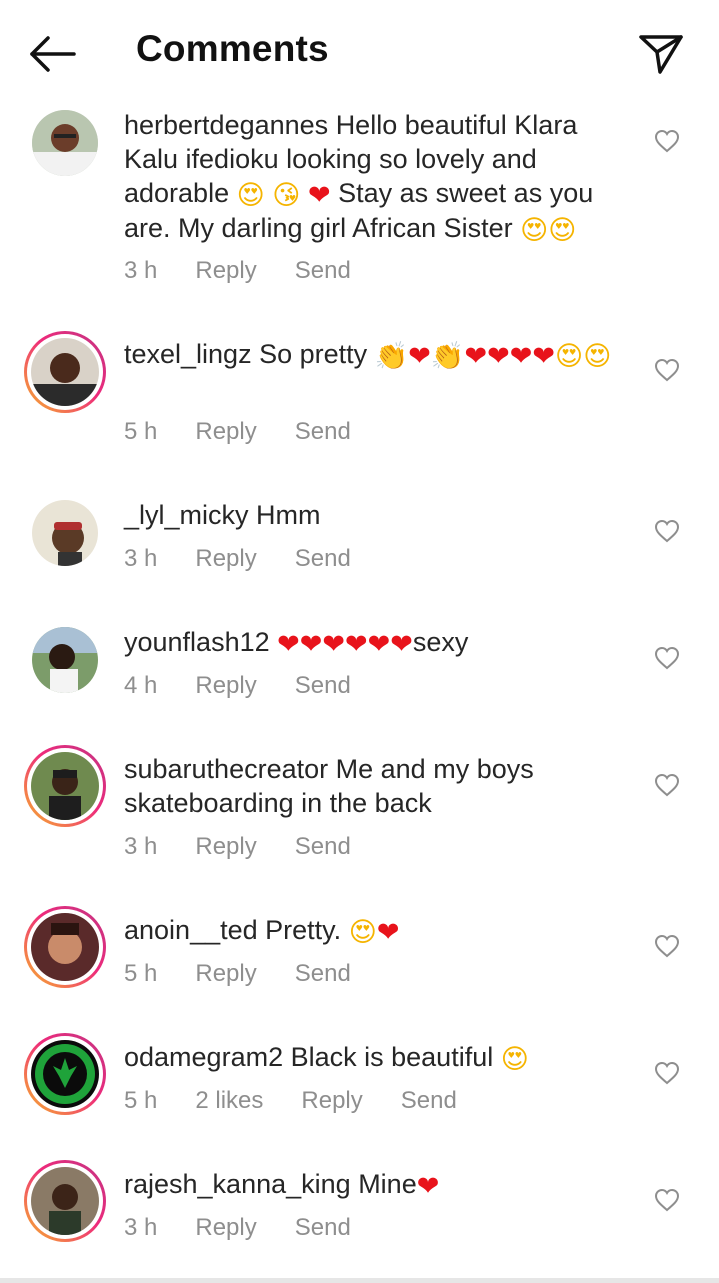 The width and height of the screenshot is (719, 1283). I want to click on comment-body: Hmm, so click(288, 515).